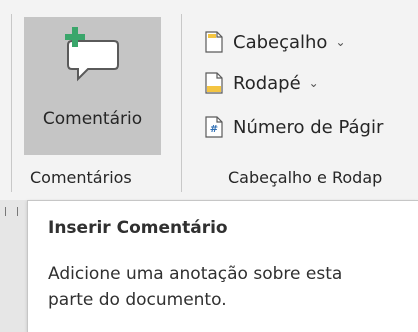 Image resolution: width=418 pixels, height=332 pixels. Describe the element at coordinates (280, 42) in the screenshot. I see `header-label: Cabeçalho` at that location.